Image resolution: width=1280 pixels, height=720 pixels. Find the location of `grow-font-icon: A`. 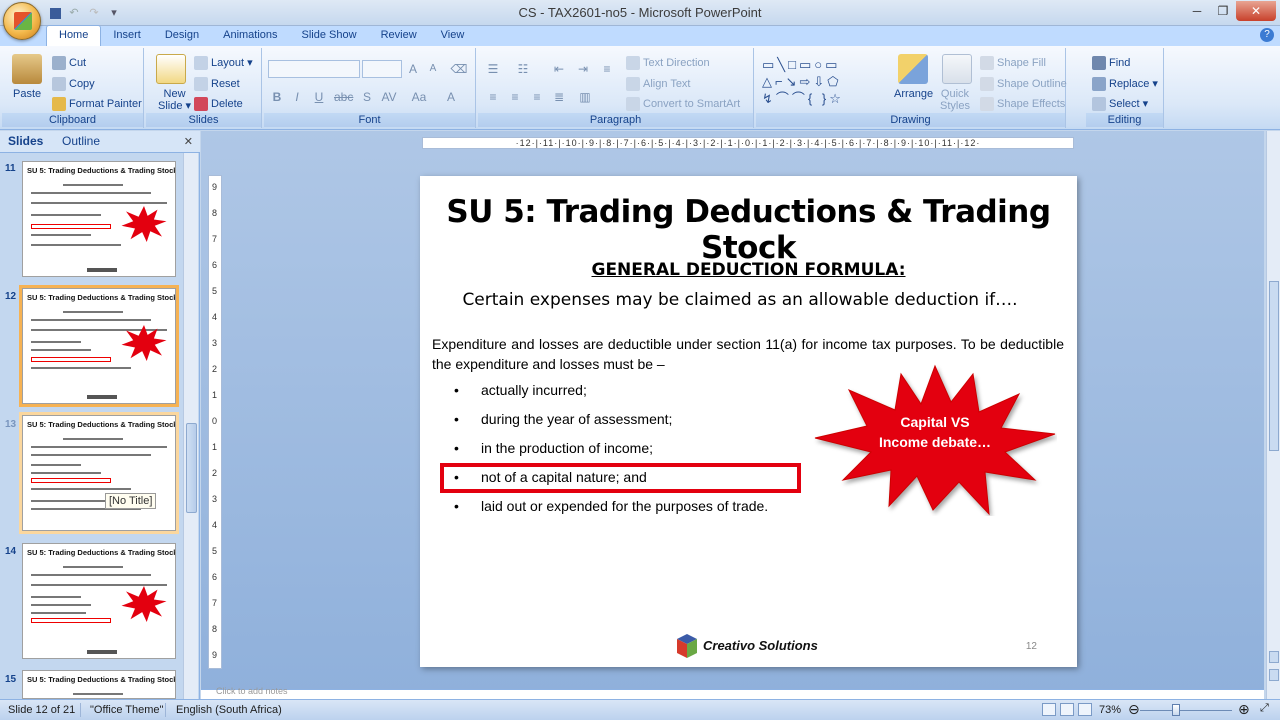

grow-font-icon: A is located at coordinates (413, 69).